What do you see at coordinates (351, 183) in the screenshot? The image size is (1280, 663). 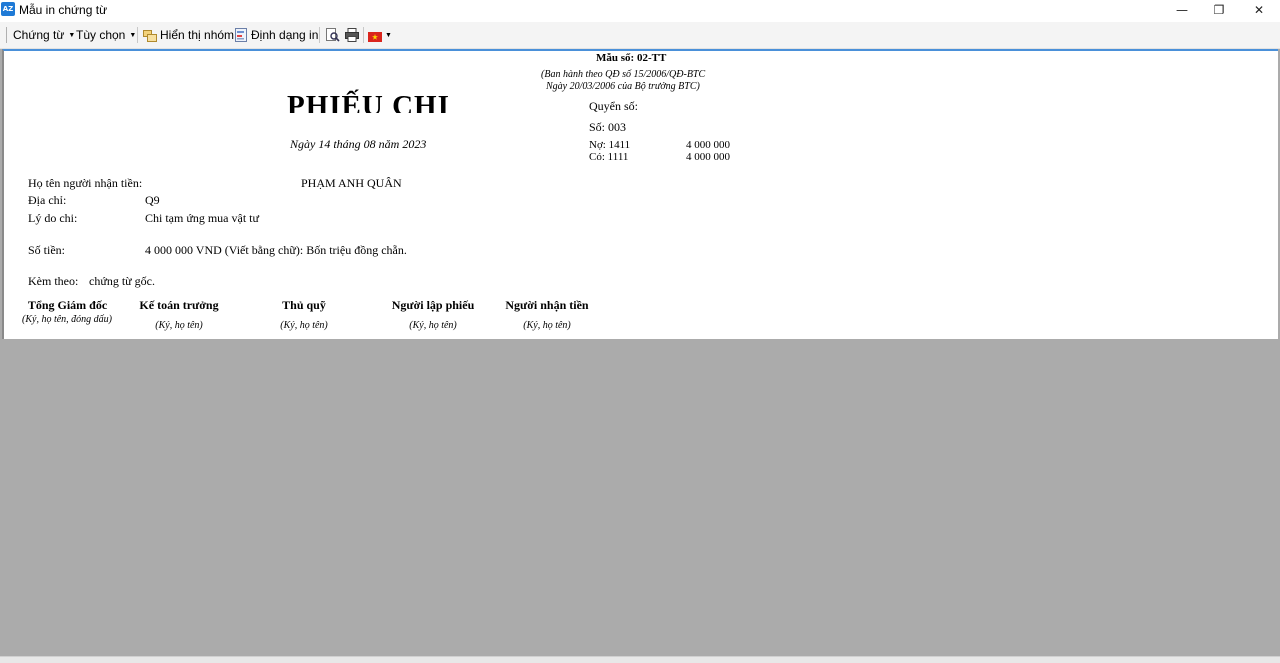 I see `recipient-value: PHẠM ANH QUÂN` at bounding box center [351, 183].